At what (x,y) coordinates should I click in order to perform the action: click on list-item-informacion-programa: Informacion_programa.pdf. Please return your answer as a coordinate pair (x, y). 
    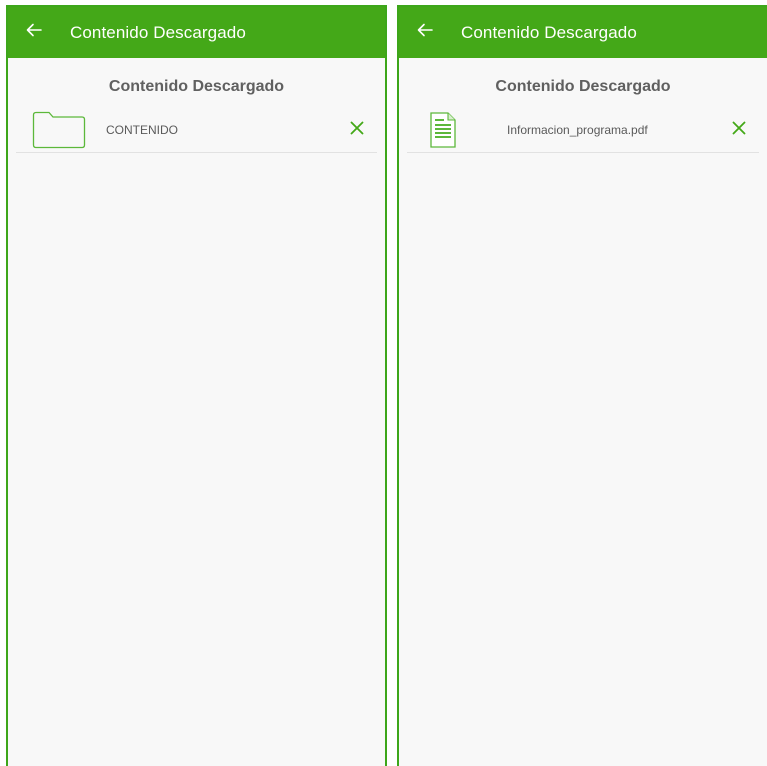
    Looking at the image, I should click on (583, 130).